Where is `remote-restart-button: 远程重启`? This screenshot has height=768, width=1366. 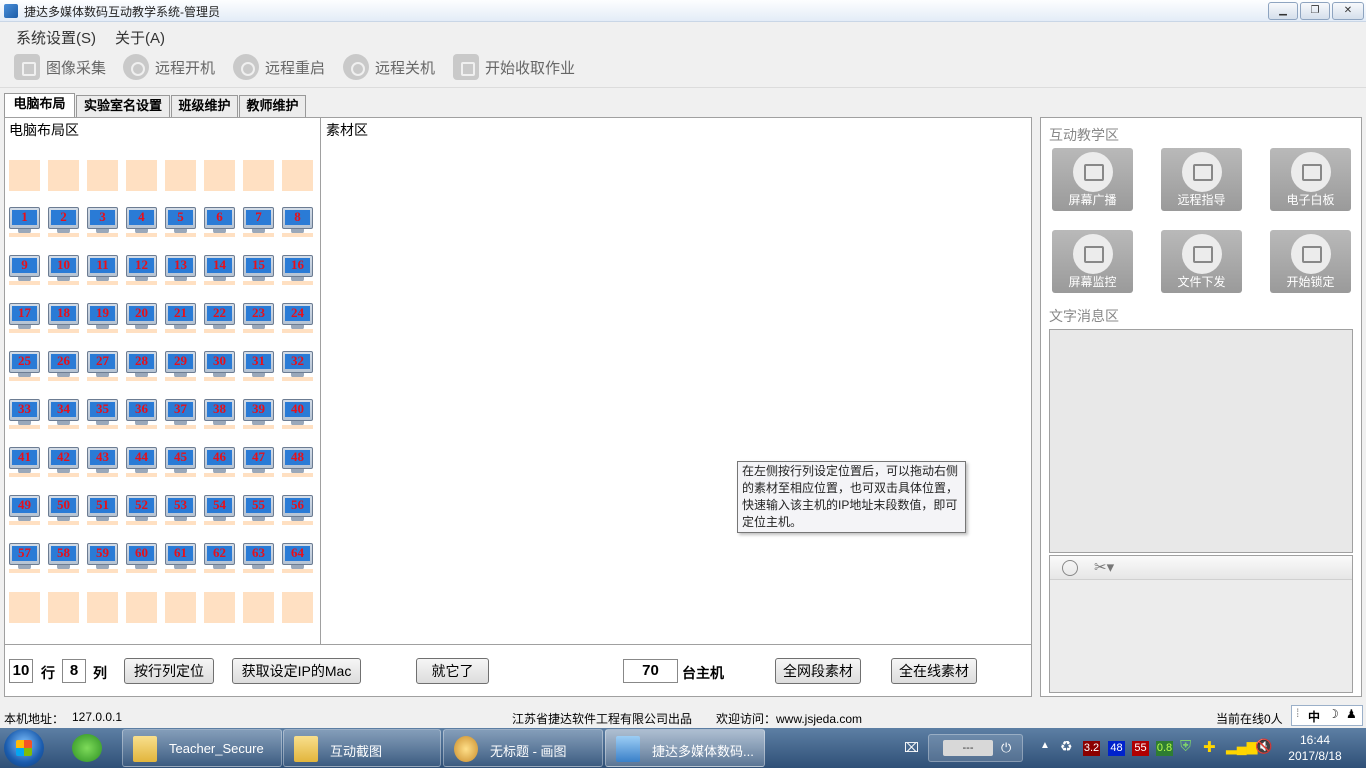
remote-restart-button: 远程重启 is located at coordinates (279, 67).